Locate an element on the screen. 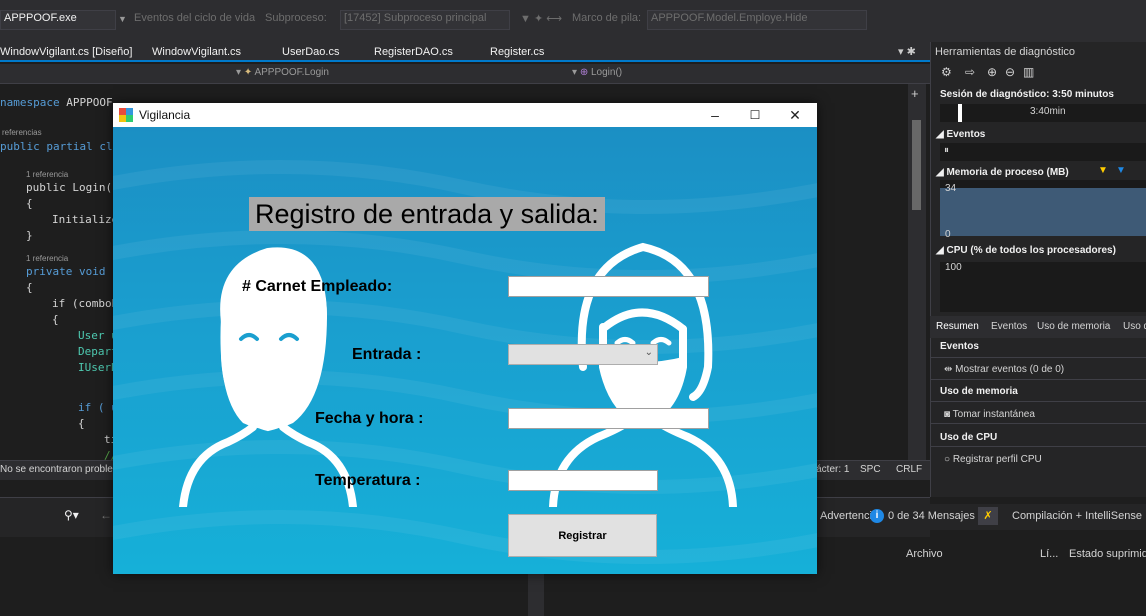 This screenshot has width=1146, height=616. cpu-label: CPU (% de todos los procesadores) is located at coordinates (1031, 250).